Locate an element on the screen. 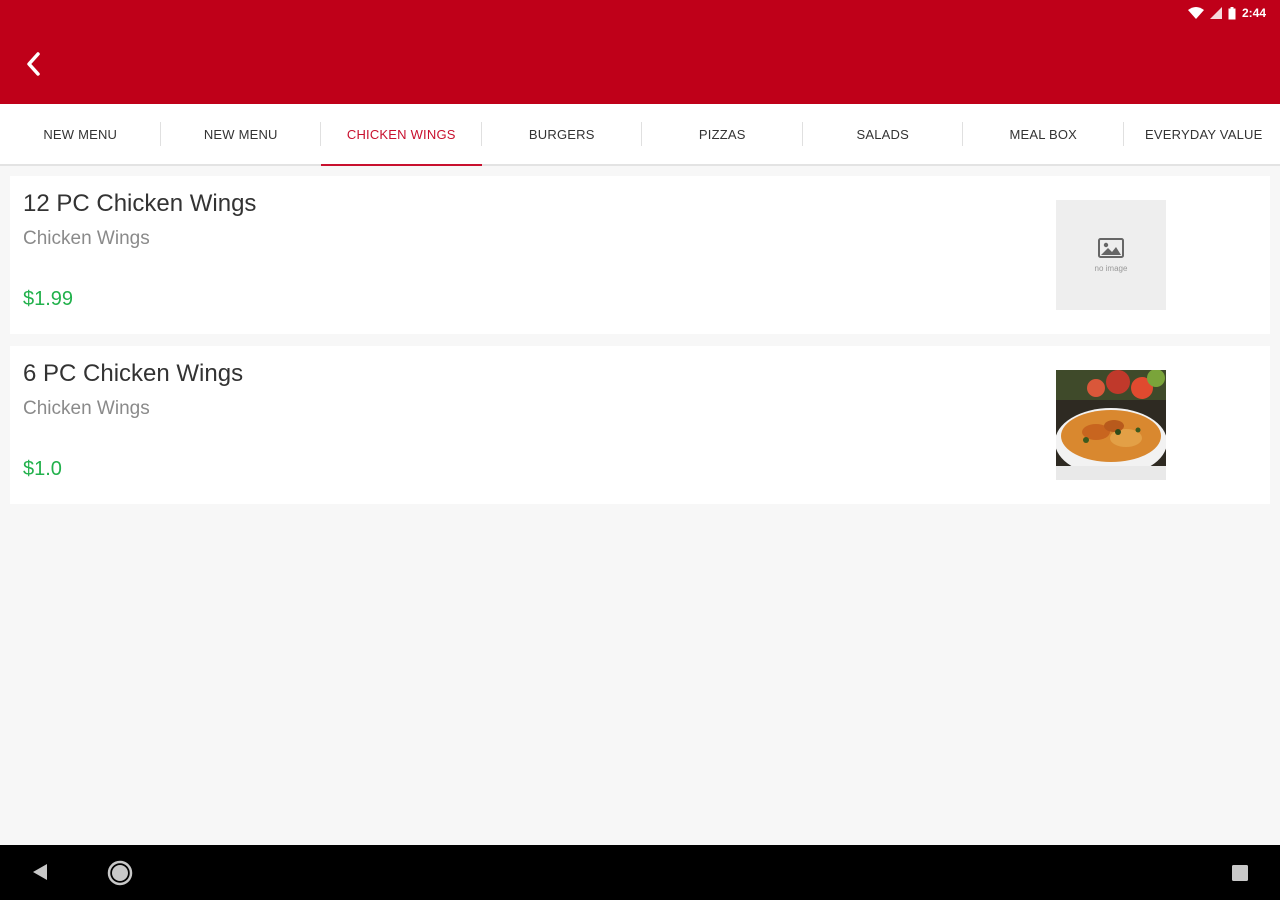 The width and height of the screenshot is (1280, 900). item-price: $1.0 is located at coordinates (42, 469).